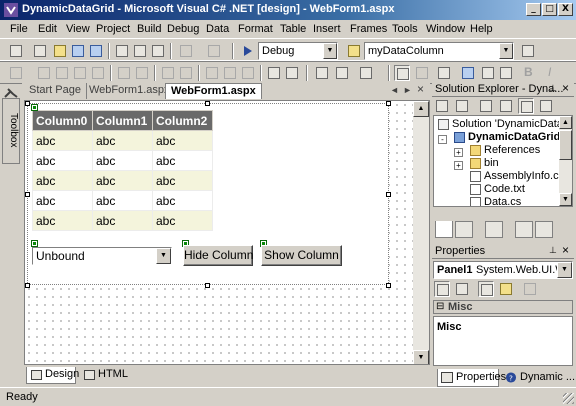  What do you see at coordinates (98, 73) in the screenshot?
I see `align-bottom-icon` at bounding box center [98, 73].